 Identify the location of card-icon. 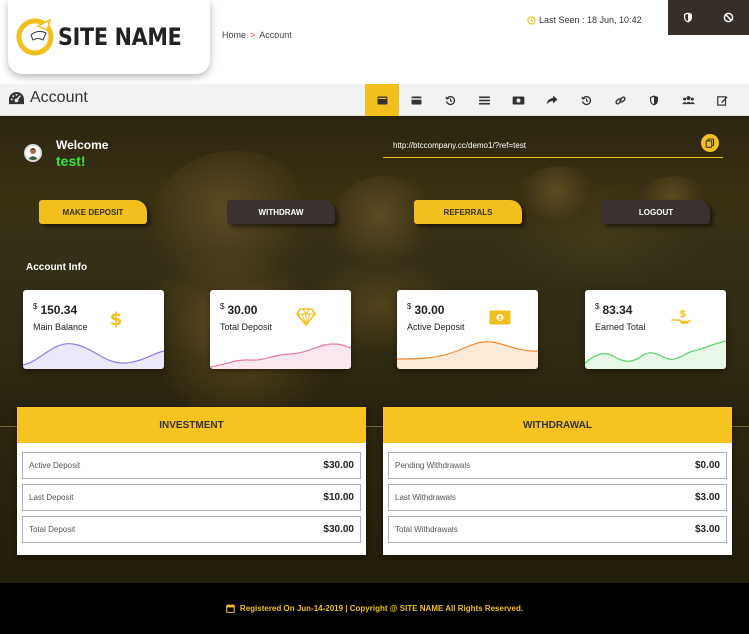
(416, 100).